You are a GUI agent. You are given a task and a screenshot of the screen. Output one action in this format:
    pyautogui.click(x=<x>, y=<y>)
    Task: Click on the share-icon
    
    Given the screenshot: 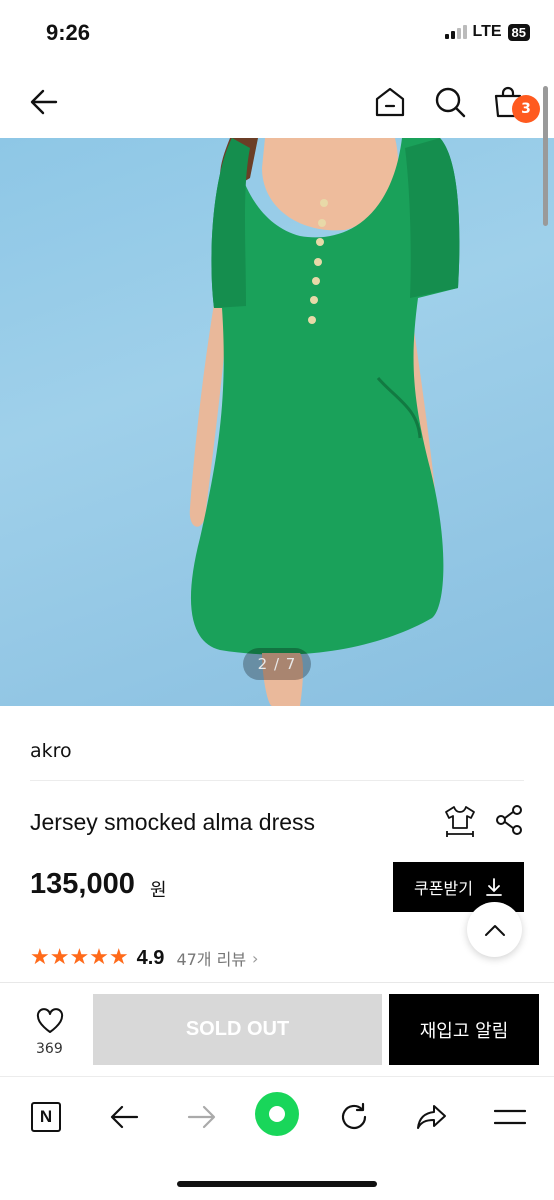 What is the action you would take?
    pyautogui.click(x=509, y=820)
    